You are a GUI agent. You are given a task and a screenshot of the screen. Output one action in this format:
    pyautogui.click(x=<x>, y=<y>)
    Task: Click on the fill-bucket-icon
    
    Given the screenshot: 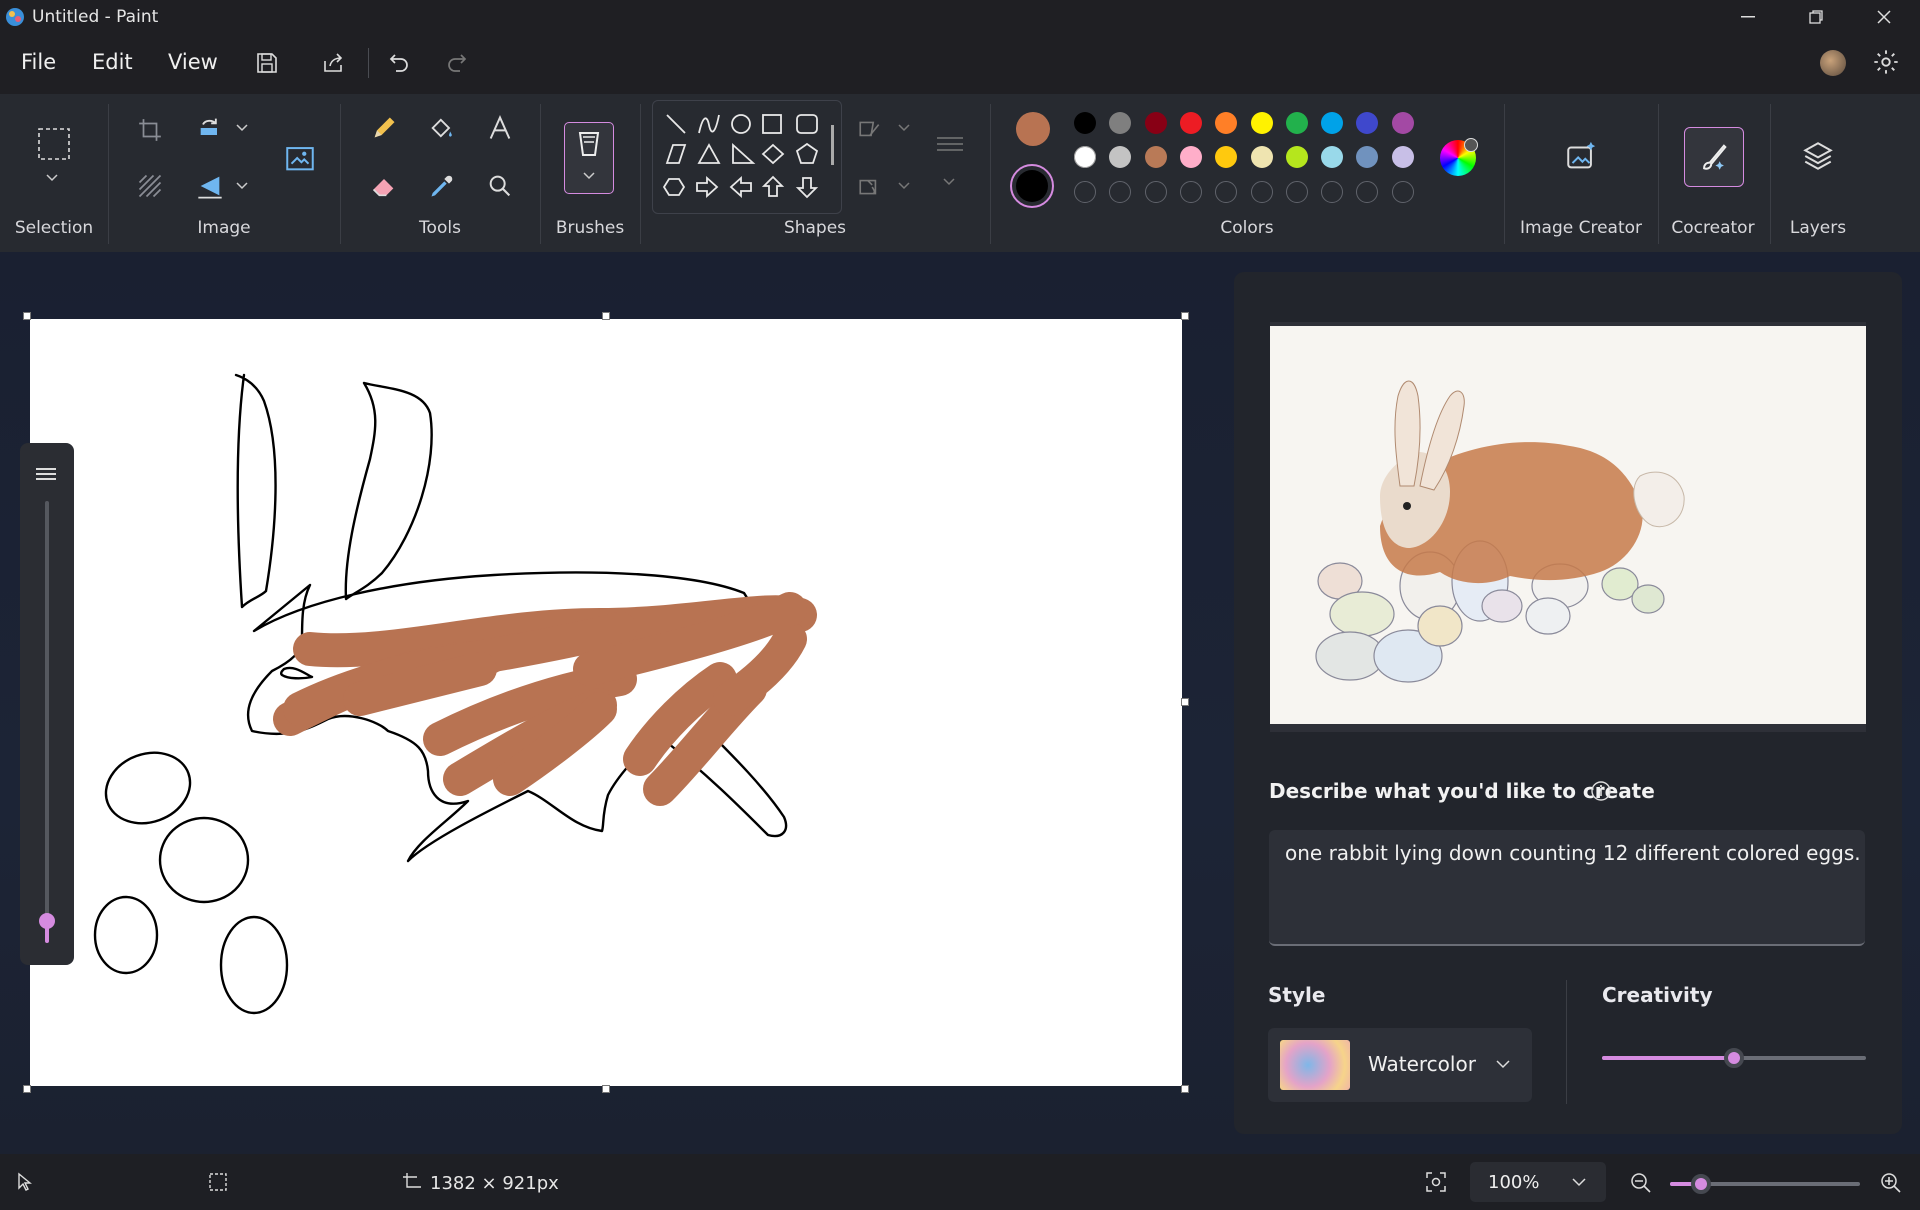 What is the action you would take?
    pyautogui.click(x=442, y=128)
    